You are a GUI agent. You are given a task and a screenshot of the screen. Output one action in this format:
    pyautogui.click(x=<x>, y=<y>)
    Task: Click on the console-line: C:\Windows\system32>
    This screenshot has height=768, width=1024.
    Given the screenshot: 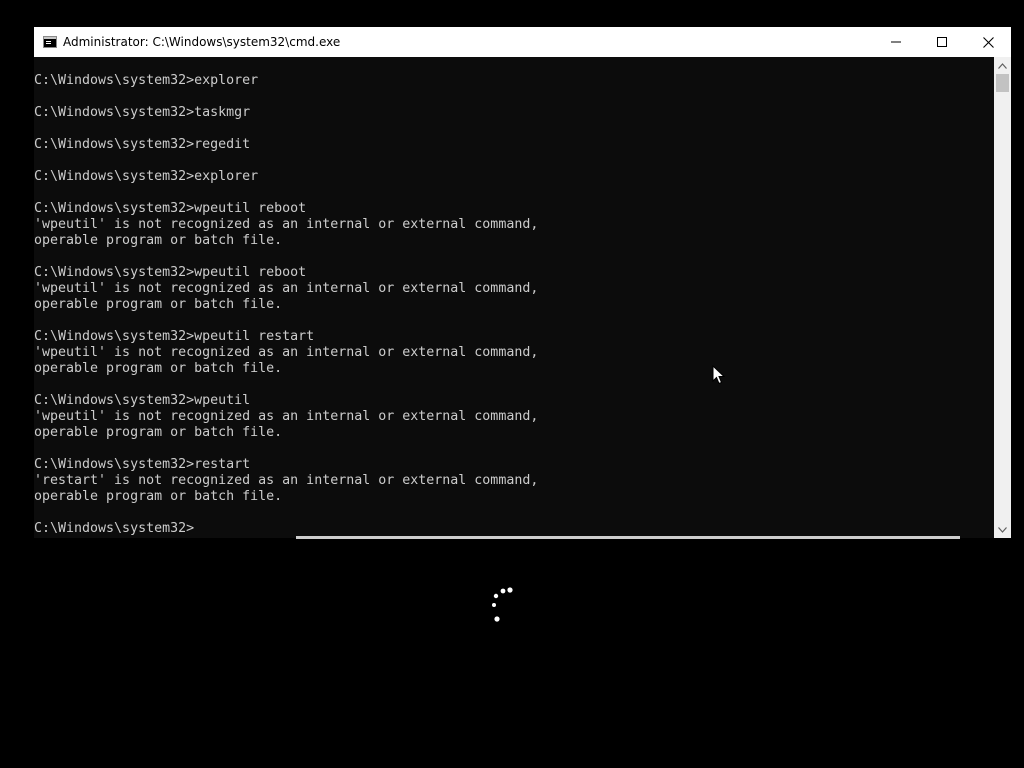 What is the action you would take?
    pyautogui.click(x=114, y=528)
    